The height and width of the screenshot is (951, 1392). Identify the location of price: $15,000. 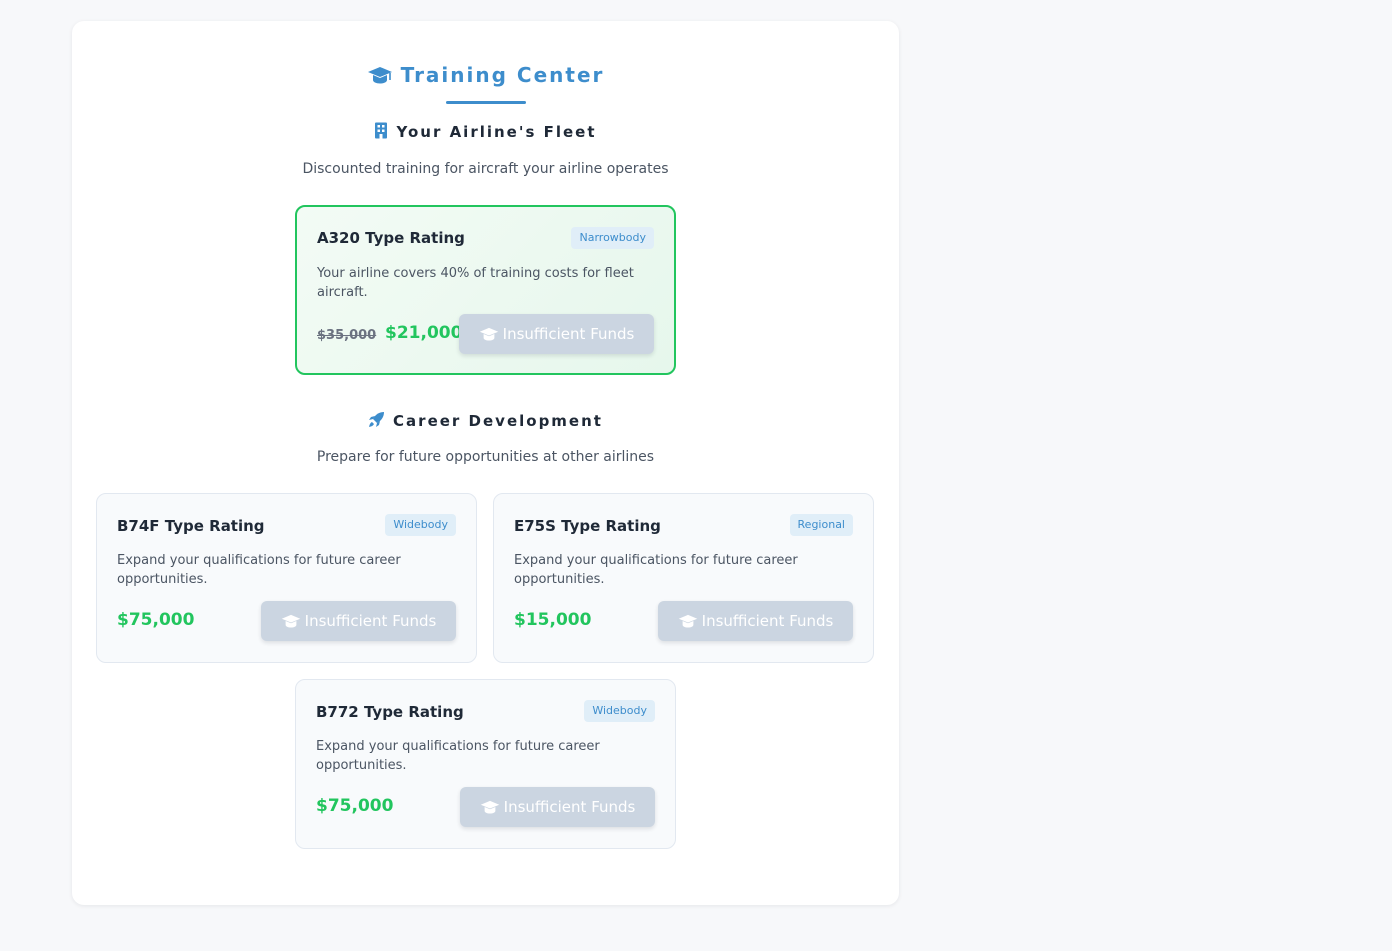
(553, 620).